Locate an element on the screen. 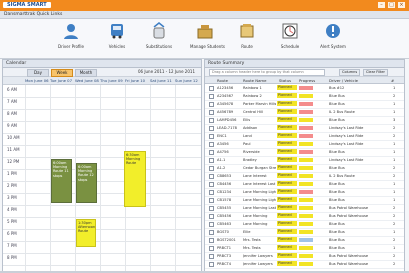 This screenshot has height=273, width=409. day-header: Sat June 11 is located at coordinates (161, 80).